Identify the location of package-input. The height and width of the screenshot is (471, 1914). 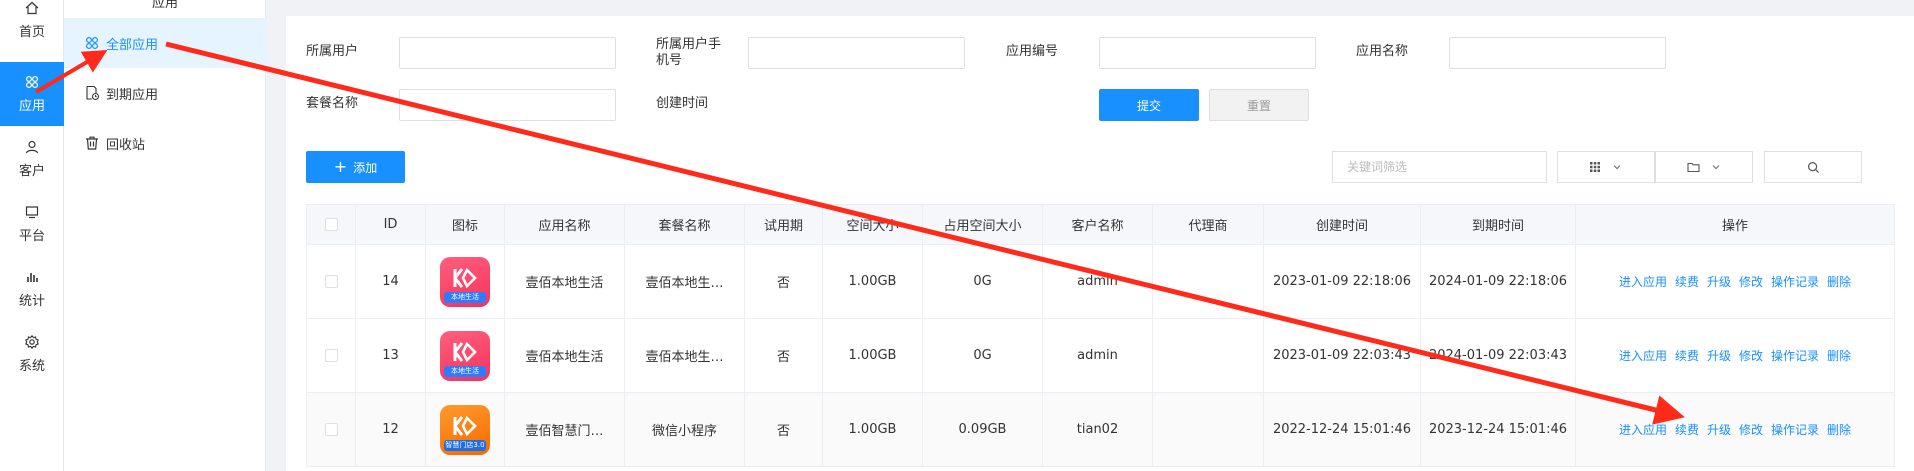
(507, 105).